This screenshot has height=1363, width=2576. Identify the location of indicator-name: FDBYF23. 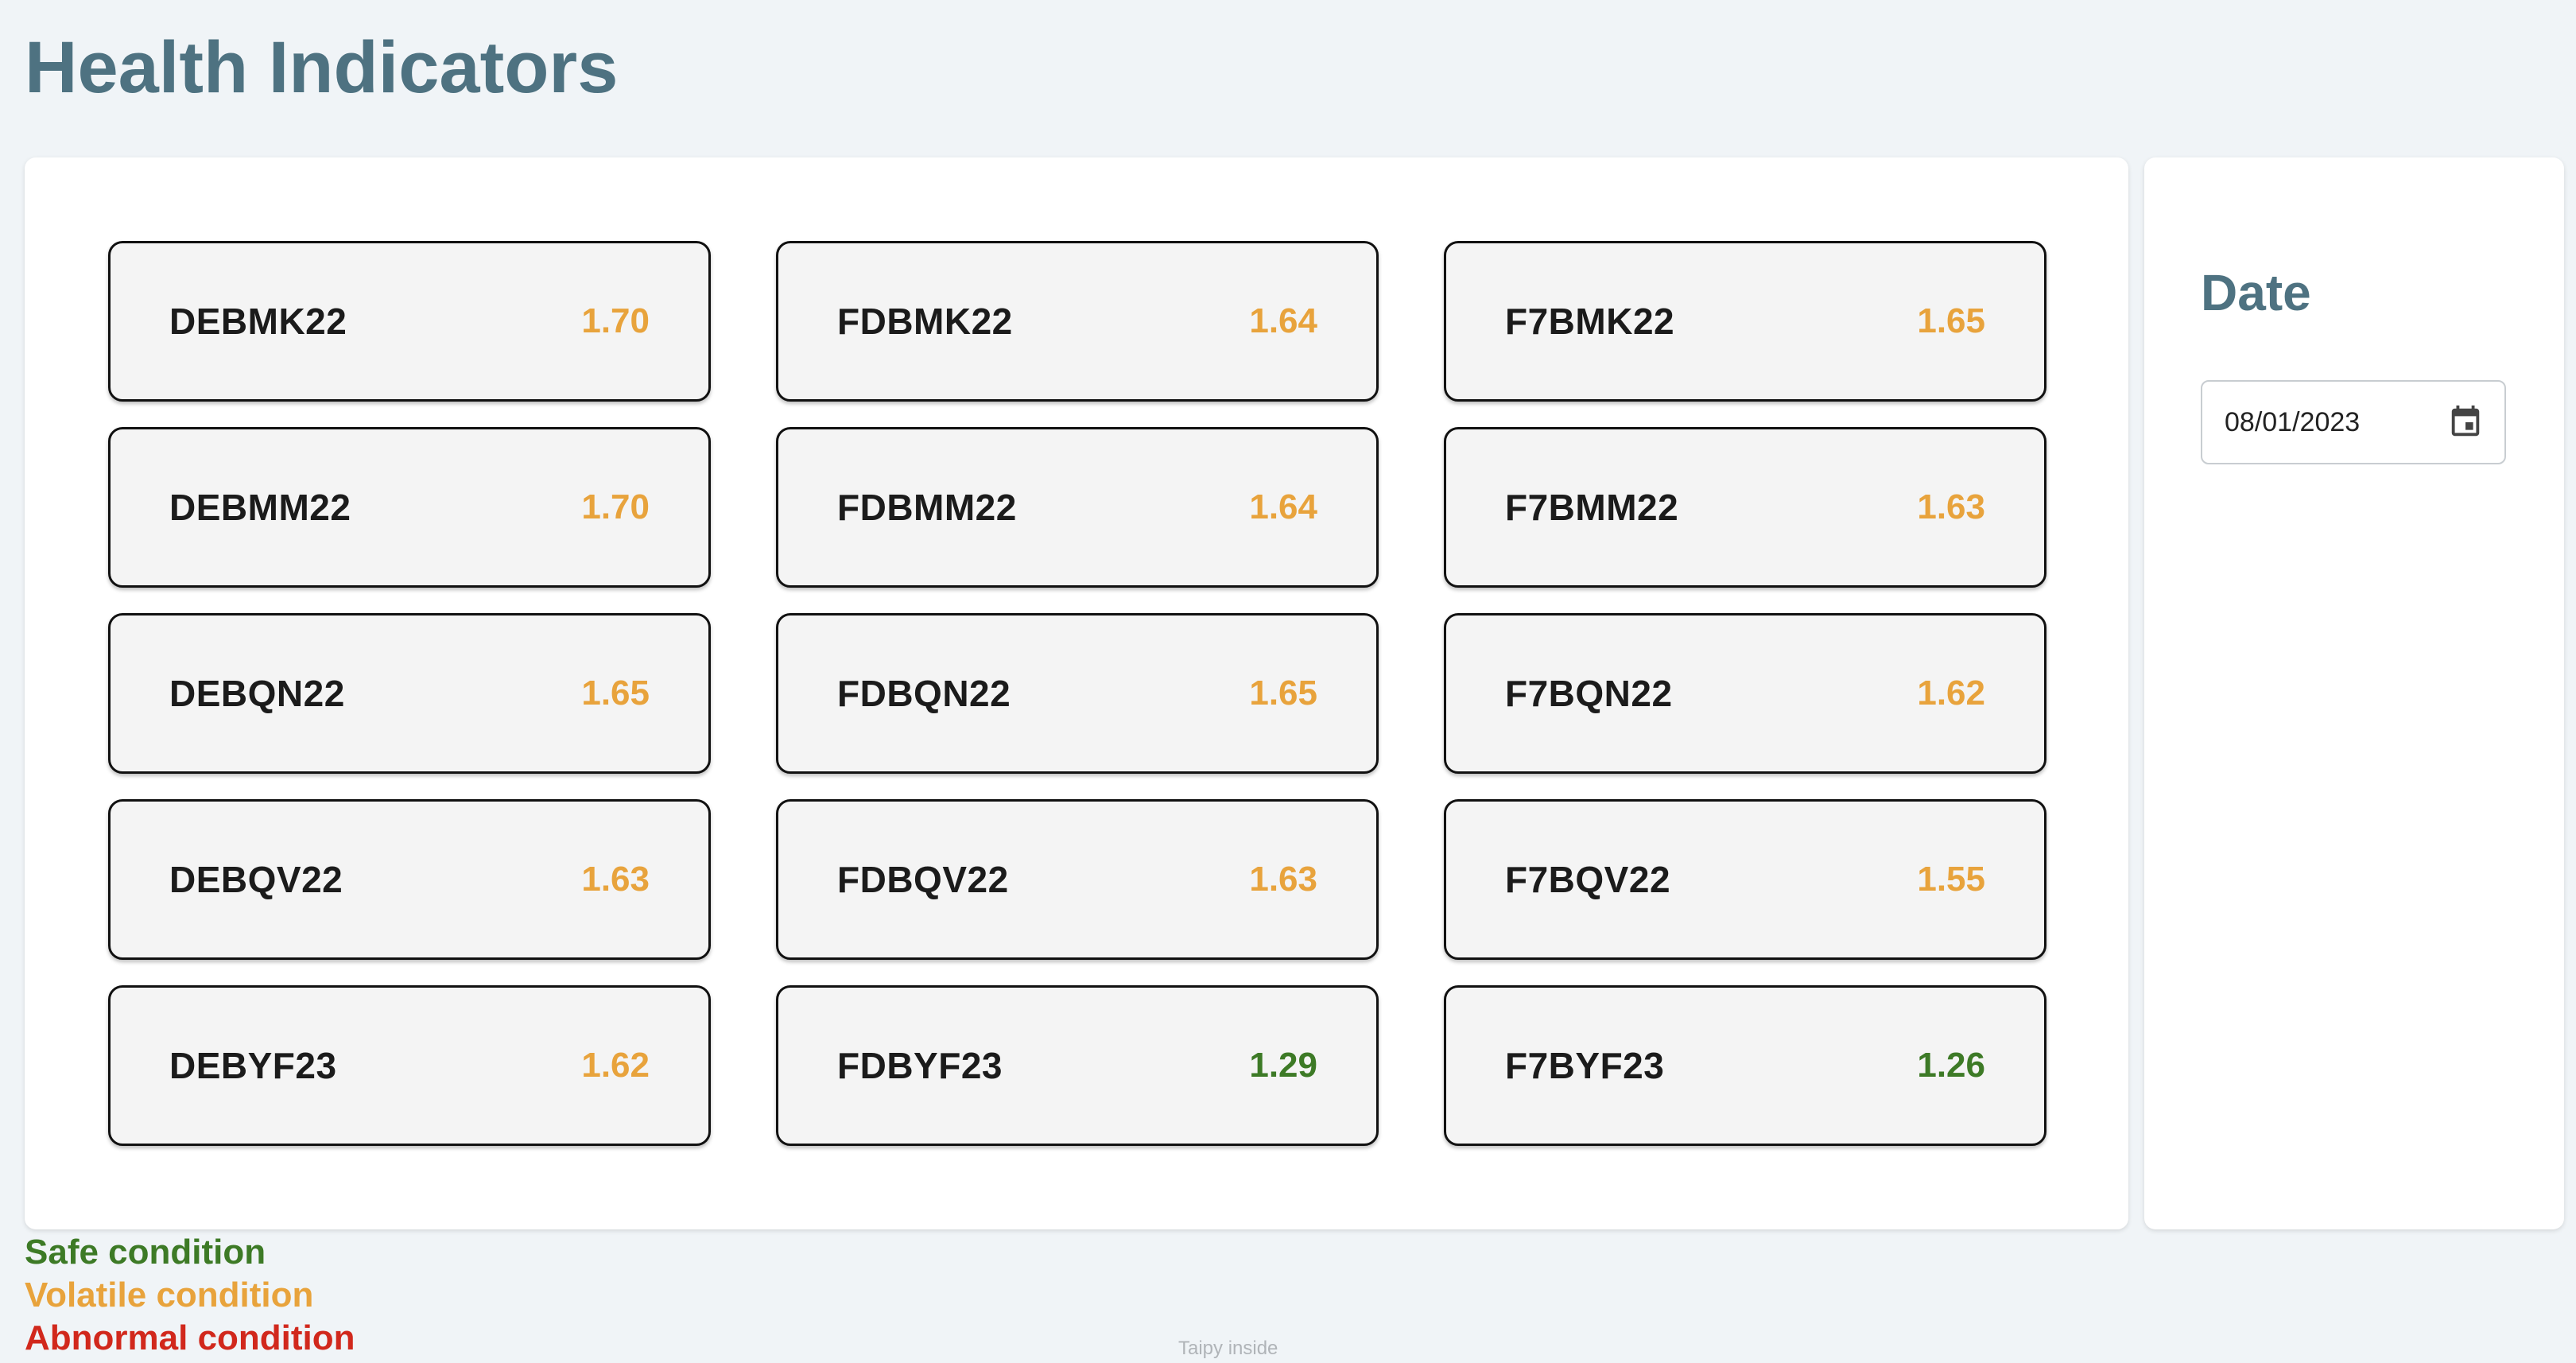
(920, 1065).